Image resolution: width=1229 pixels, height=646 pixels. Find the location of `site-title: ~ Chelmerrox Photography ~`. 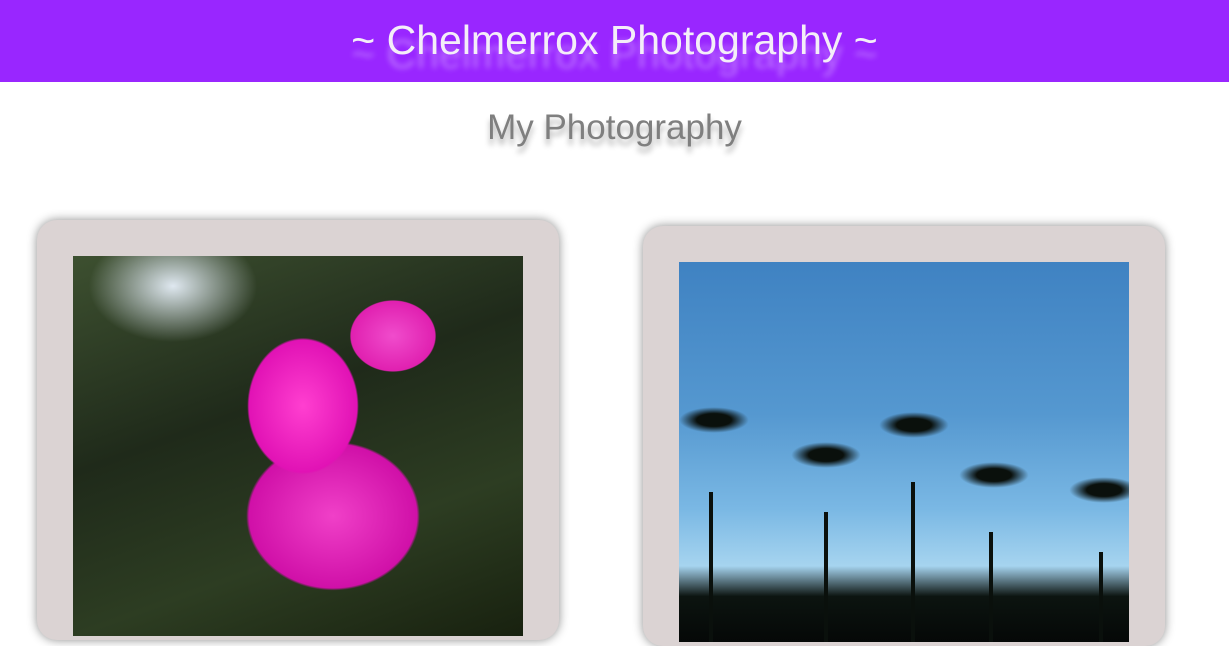

site-title: ~ Chelmerrox Photography ~ is located at coordinates (614, 40).